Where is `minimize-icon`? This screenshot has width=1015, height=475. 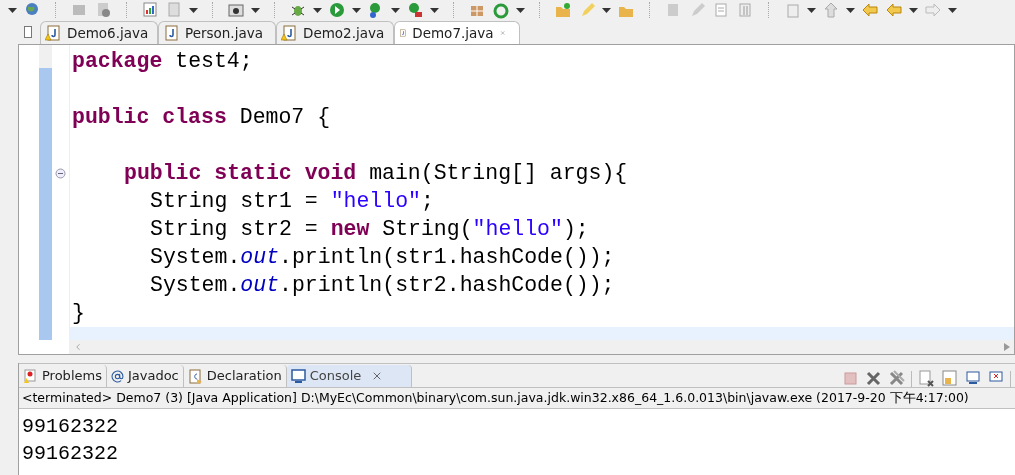 minimize-icon is located at coordinates (28, 32).